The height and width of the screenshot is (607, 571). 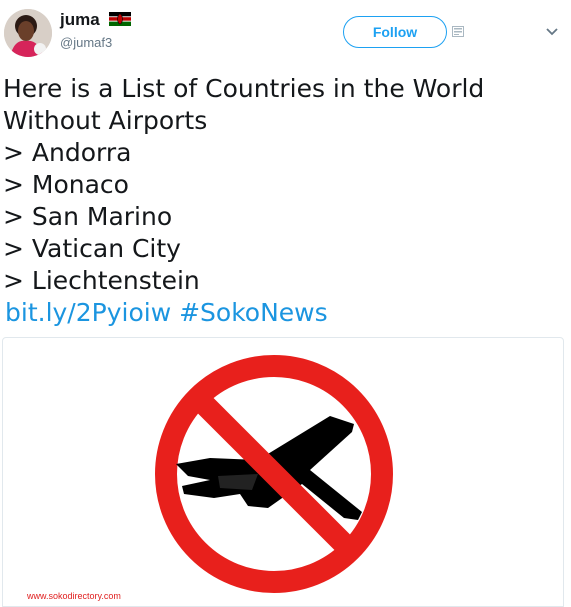 I want to click on tweet-line: > Vatican City, so click(x=92, y=248).